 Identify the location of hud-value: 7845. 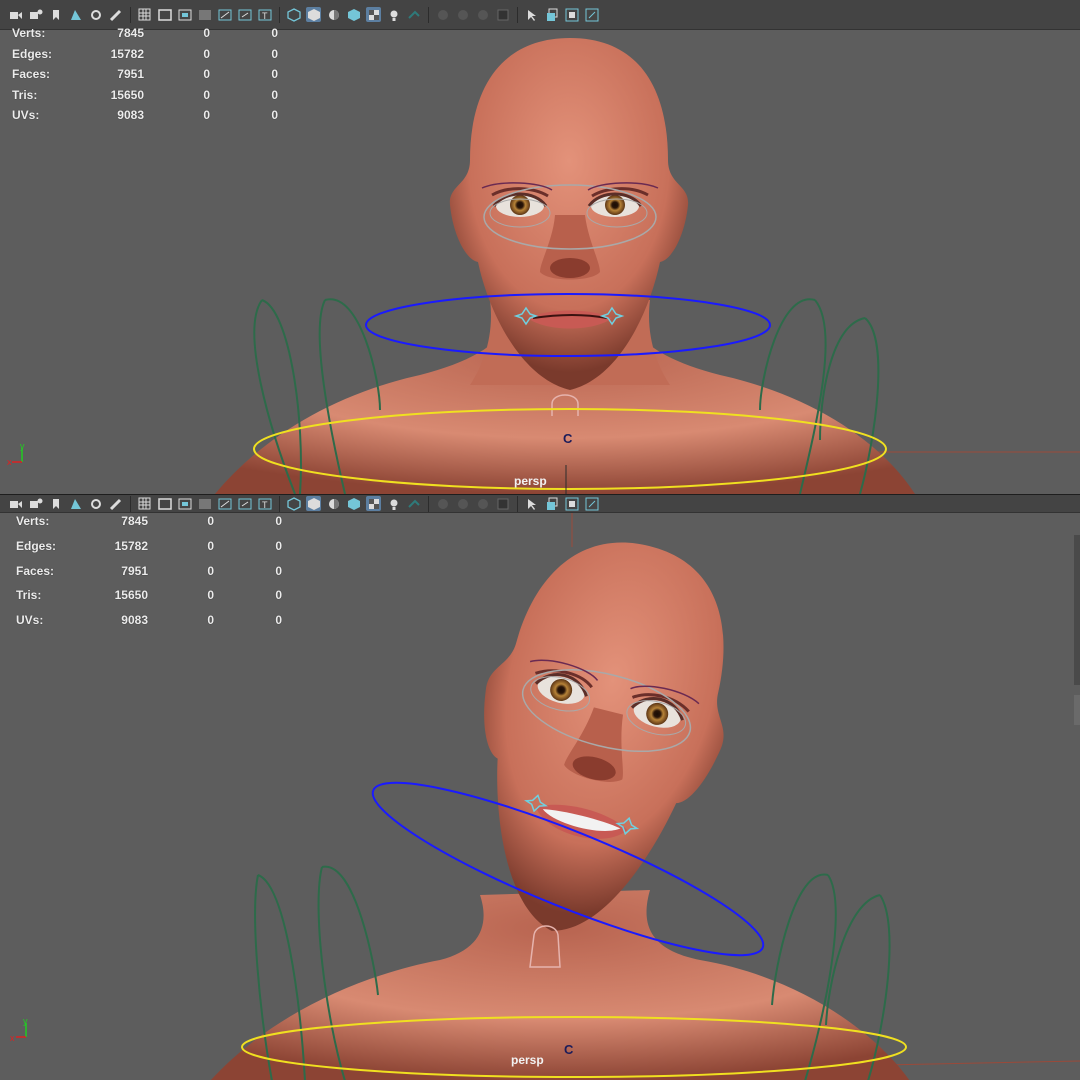
(130, 33).